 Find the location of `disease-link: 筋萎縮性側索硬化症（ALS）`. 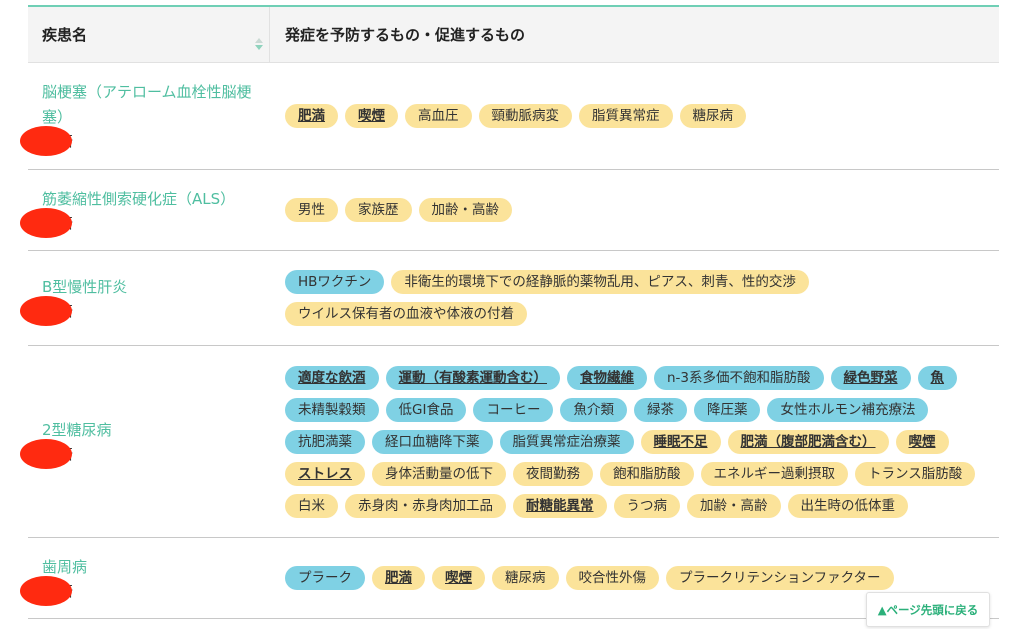

disease-link: 筋萎縮性側索硬化症（ALS） is located at coordinates (155, 199).